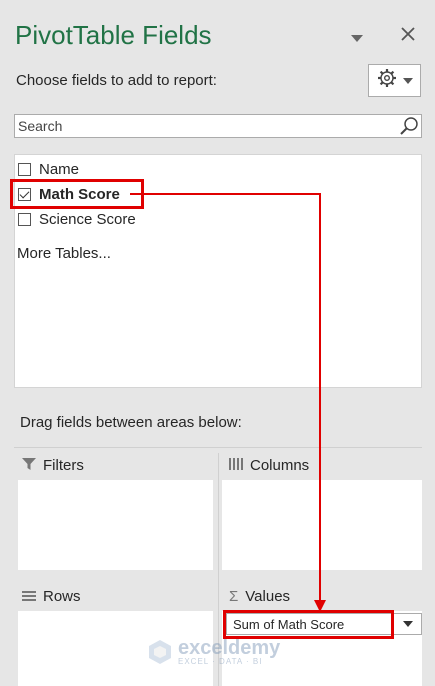  What do you see at coordinates (116, 80) in the screenshot?
I see `choose-fields-label: Choose fields to add to report:` at bounding box center [116, 80].